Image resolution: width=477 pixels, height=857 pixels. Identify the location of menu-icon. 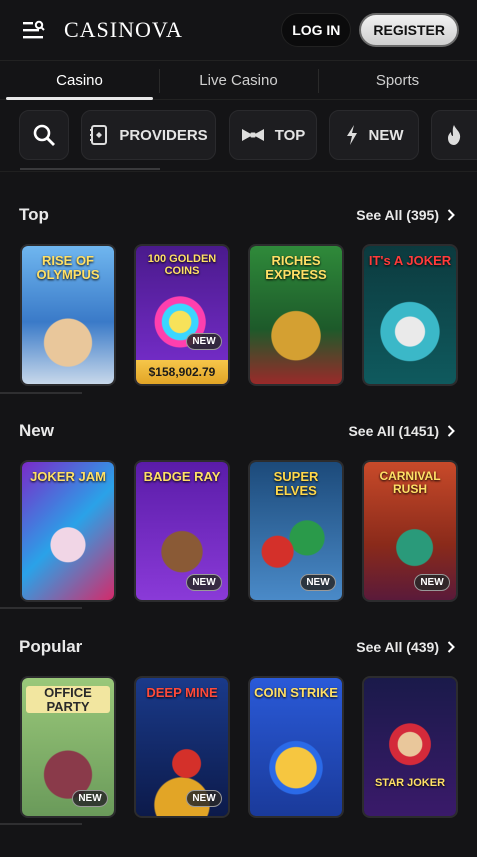
(33, 30).